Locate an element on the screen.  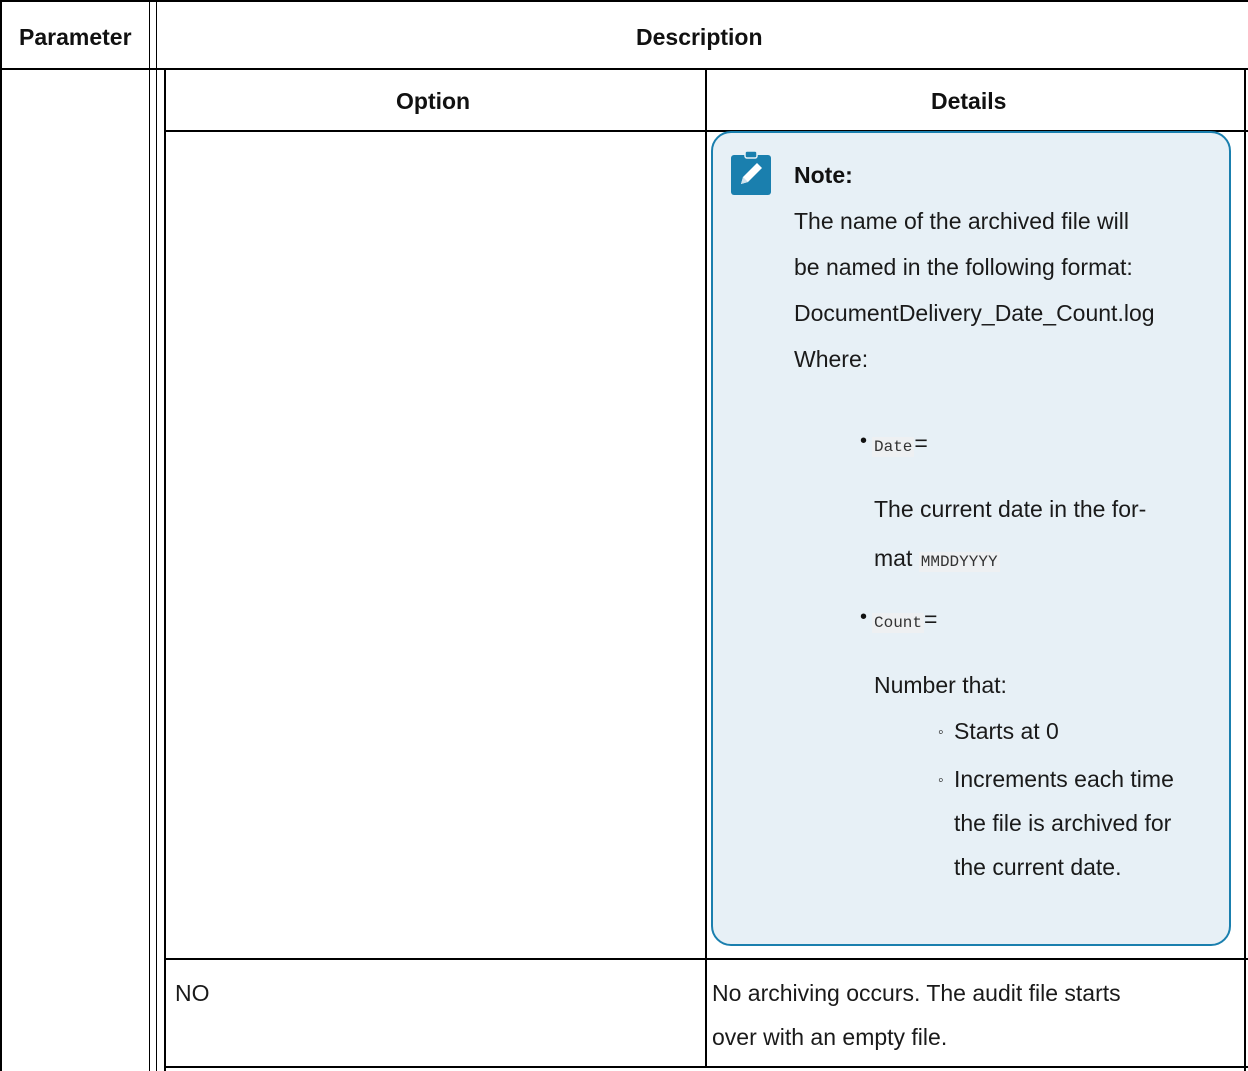
outer-column-divider is located at coordinates (149, 535).